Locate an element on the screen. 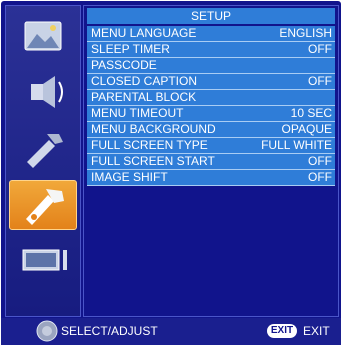 The height and width of the screenshot is (346, 342). picture-icon is located at coordinates (43, 36).